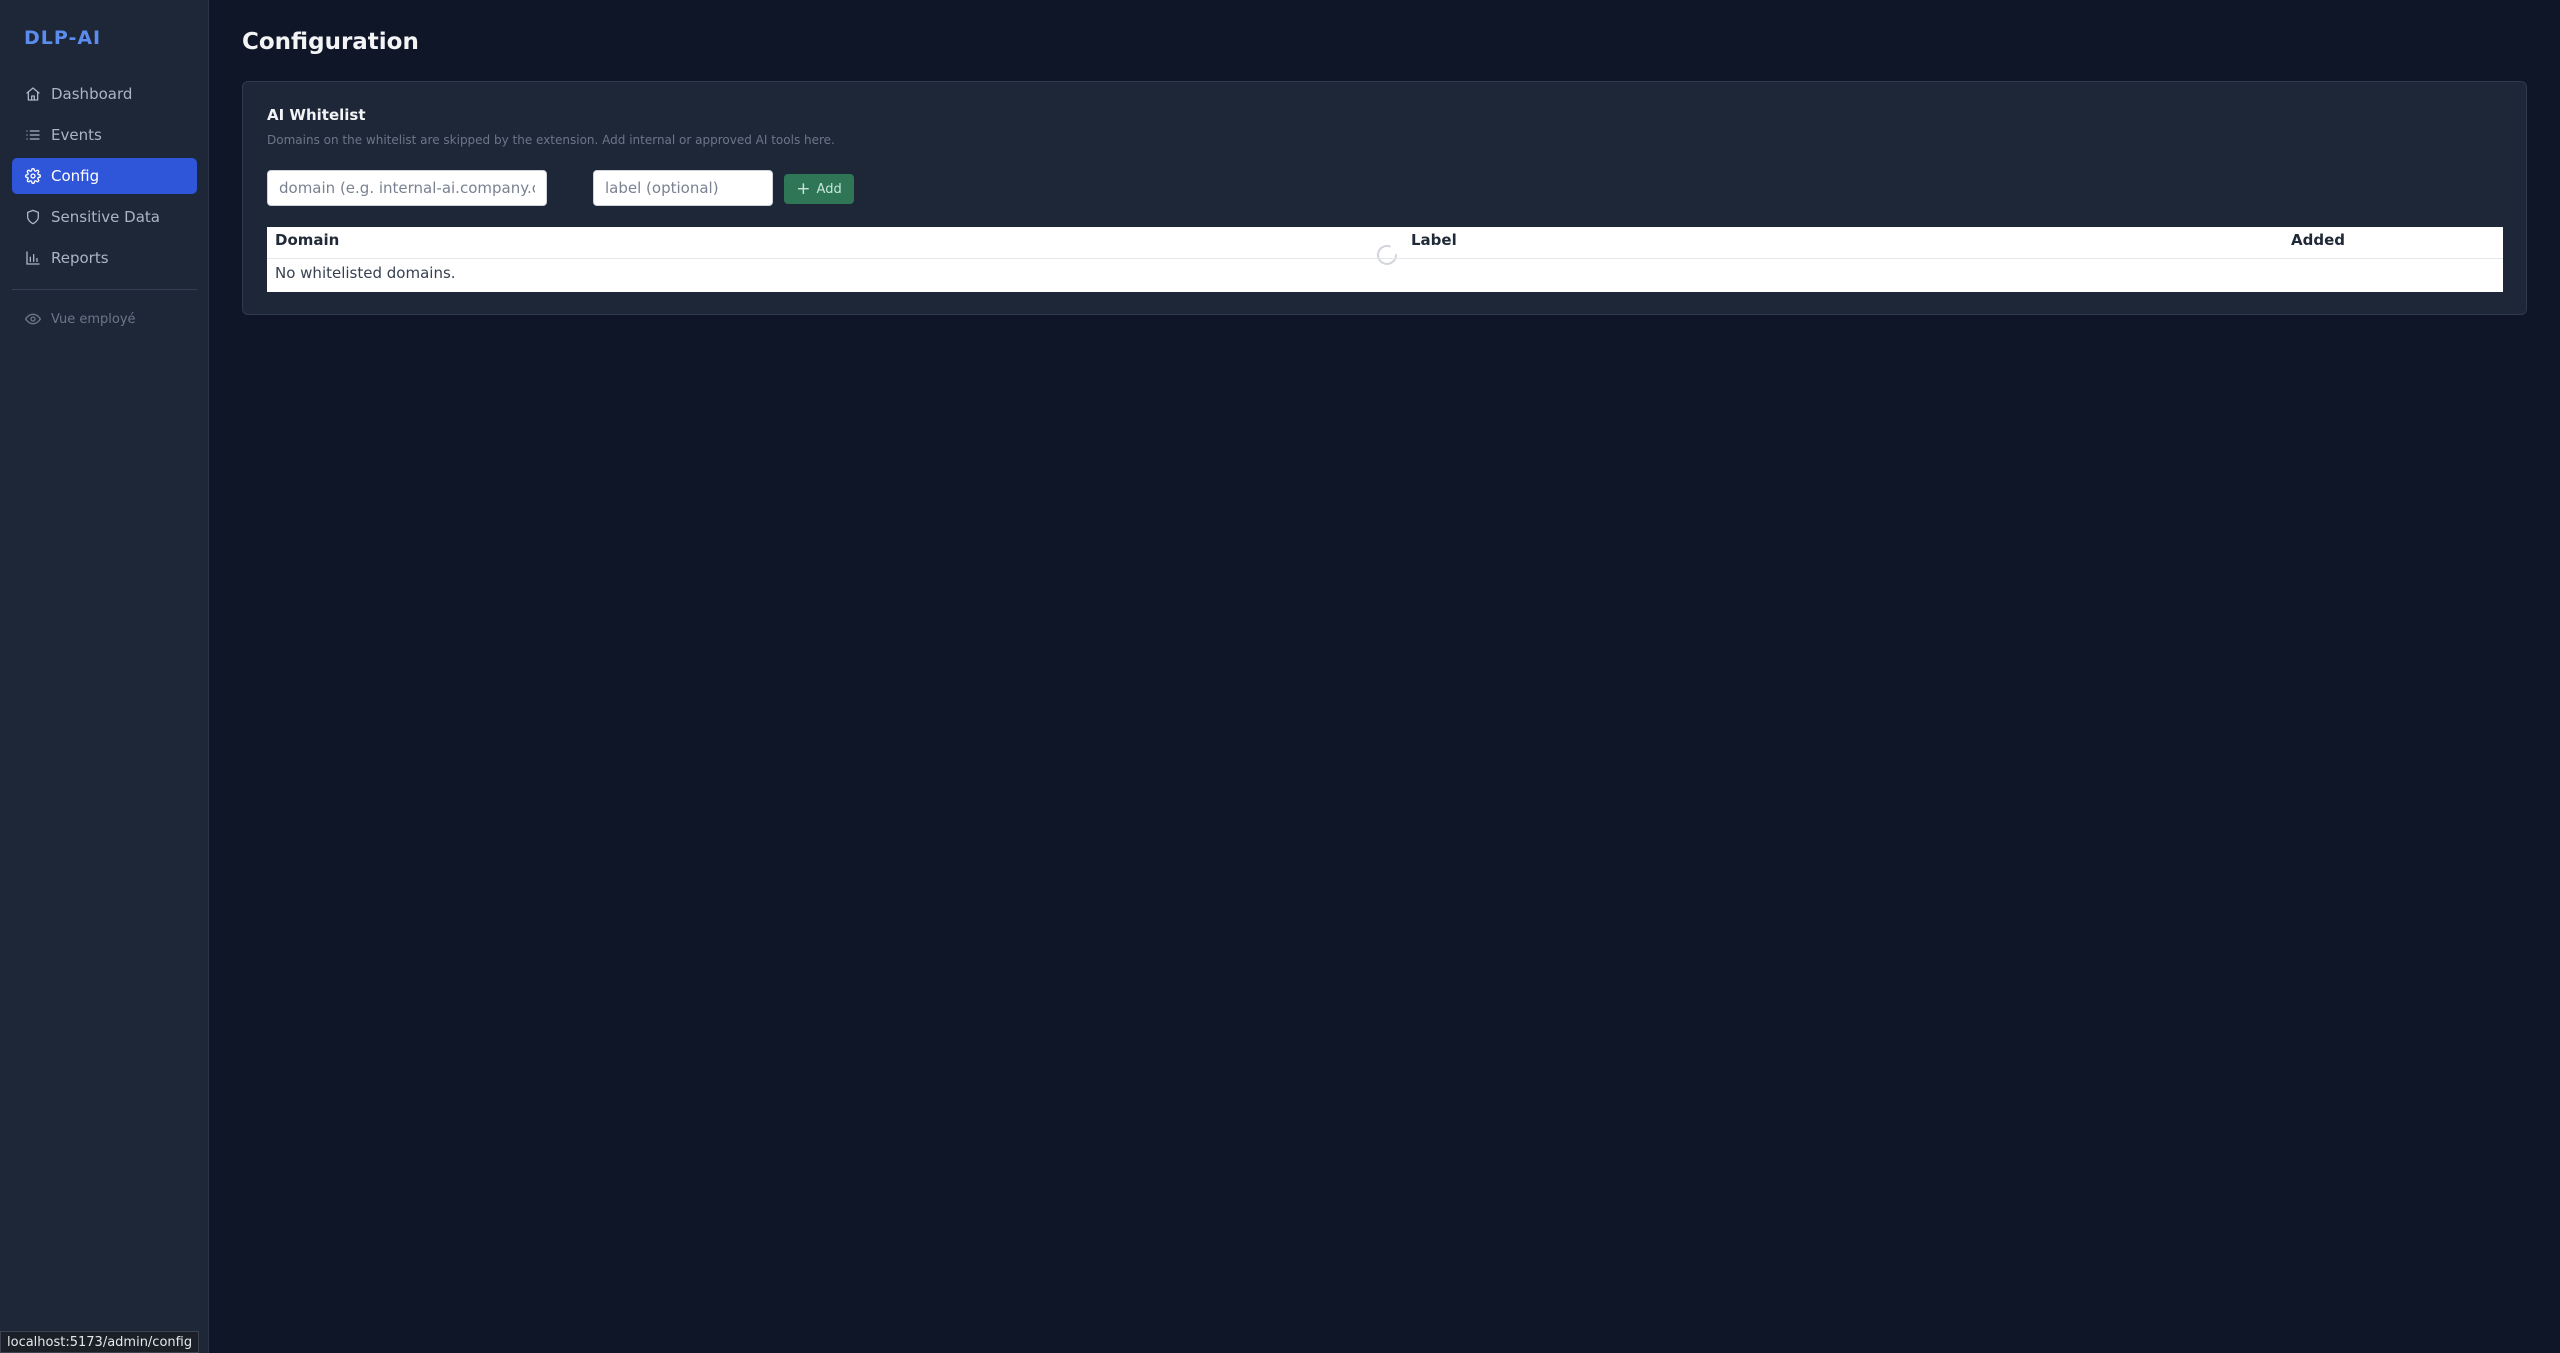 The image size is (2560, 1353). I want to click on sidebar-item-dashboard: Dashboard, so click(104, 94).